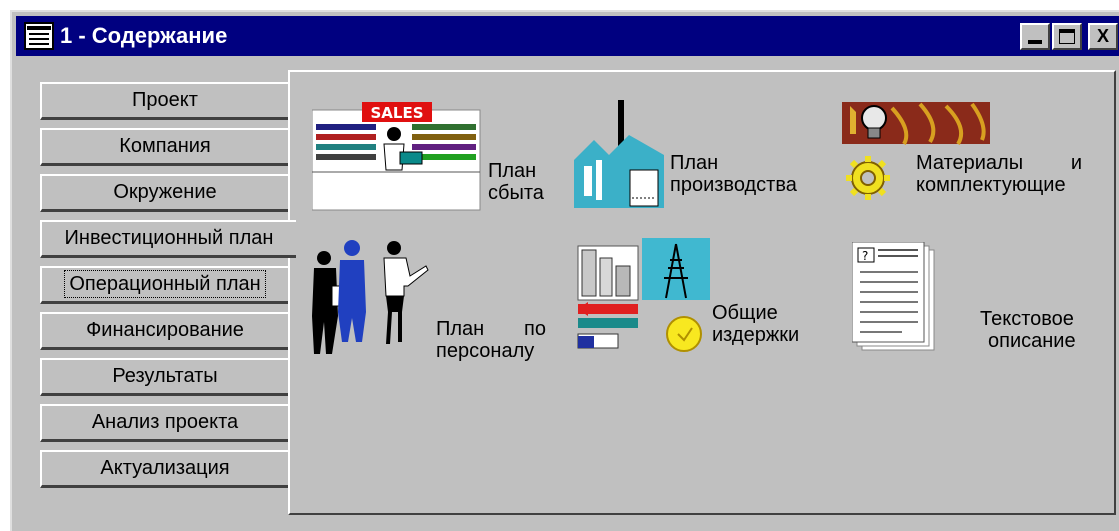  Describe the element at coordinates (982, 307) in the screenshot. I see `text-description-item: ? Текстовое описание` at that location.